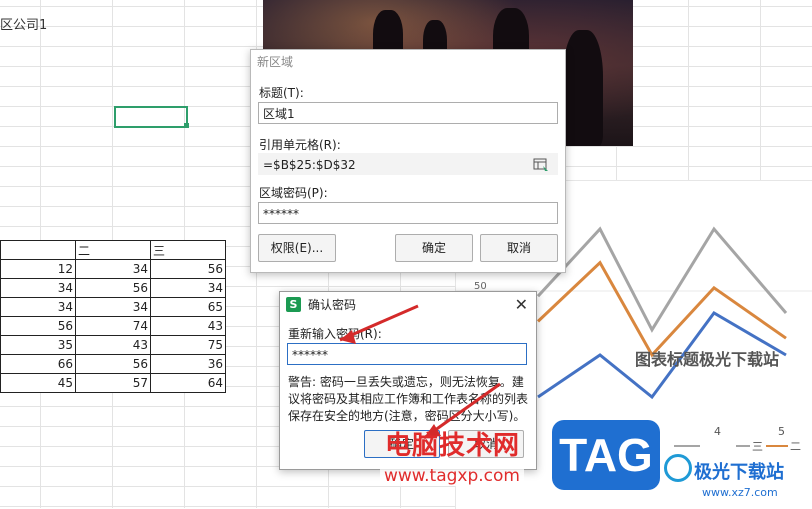 The width and height of the screenshot is (812, 509). Describe the element at coordinates (332, 305) in the screenshot. I see `dialog-title: 确认密码` at that location.